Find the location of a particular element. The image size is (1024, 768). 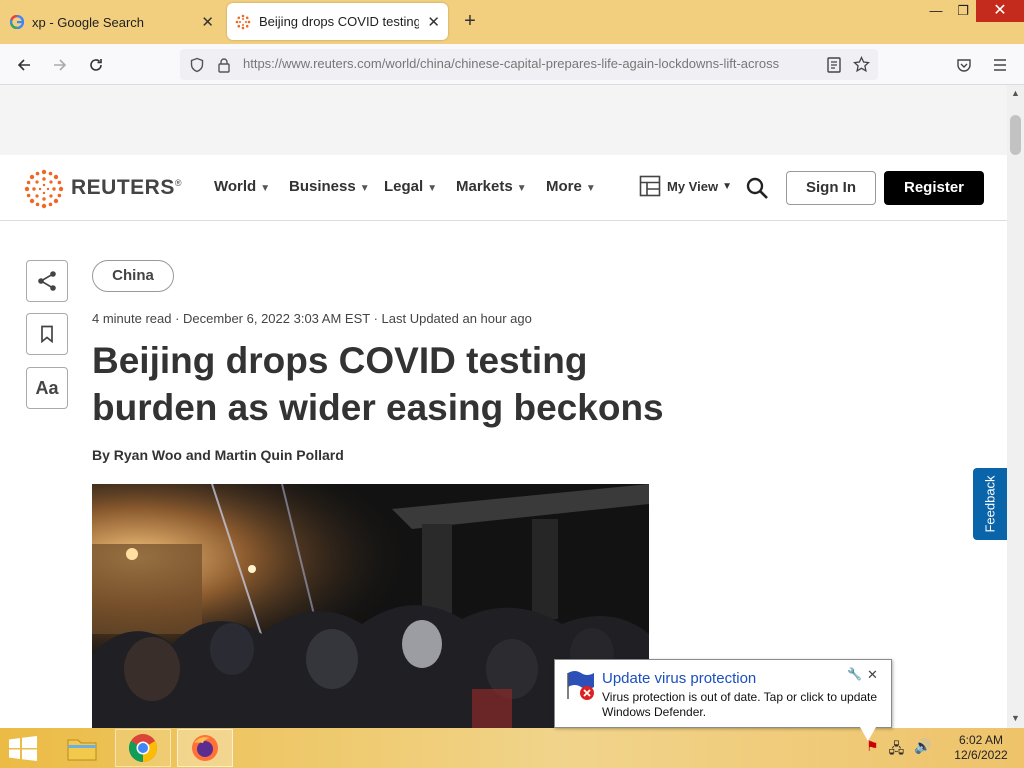

restore-window-button: ❐ is located at coordinates (963, 11).